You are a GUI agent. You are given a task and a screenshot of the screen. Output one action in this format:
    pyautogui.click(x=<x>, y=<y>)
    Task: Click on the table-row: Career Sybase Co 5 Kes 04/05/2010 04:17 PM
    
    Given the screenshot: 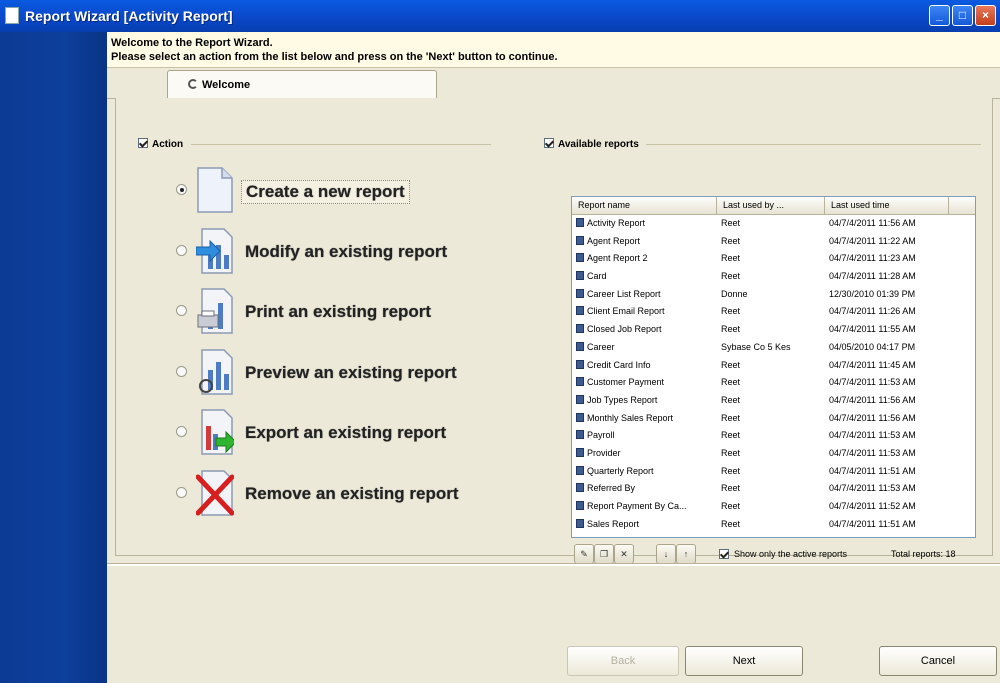 What is the action you would take?
    pyautogui.click(x=773, y=348)
    